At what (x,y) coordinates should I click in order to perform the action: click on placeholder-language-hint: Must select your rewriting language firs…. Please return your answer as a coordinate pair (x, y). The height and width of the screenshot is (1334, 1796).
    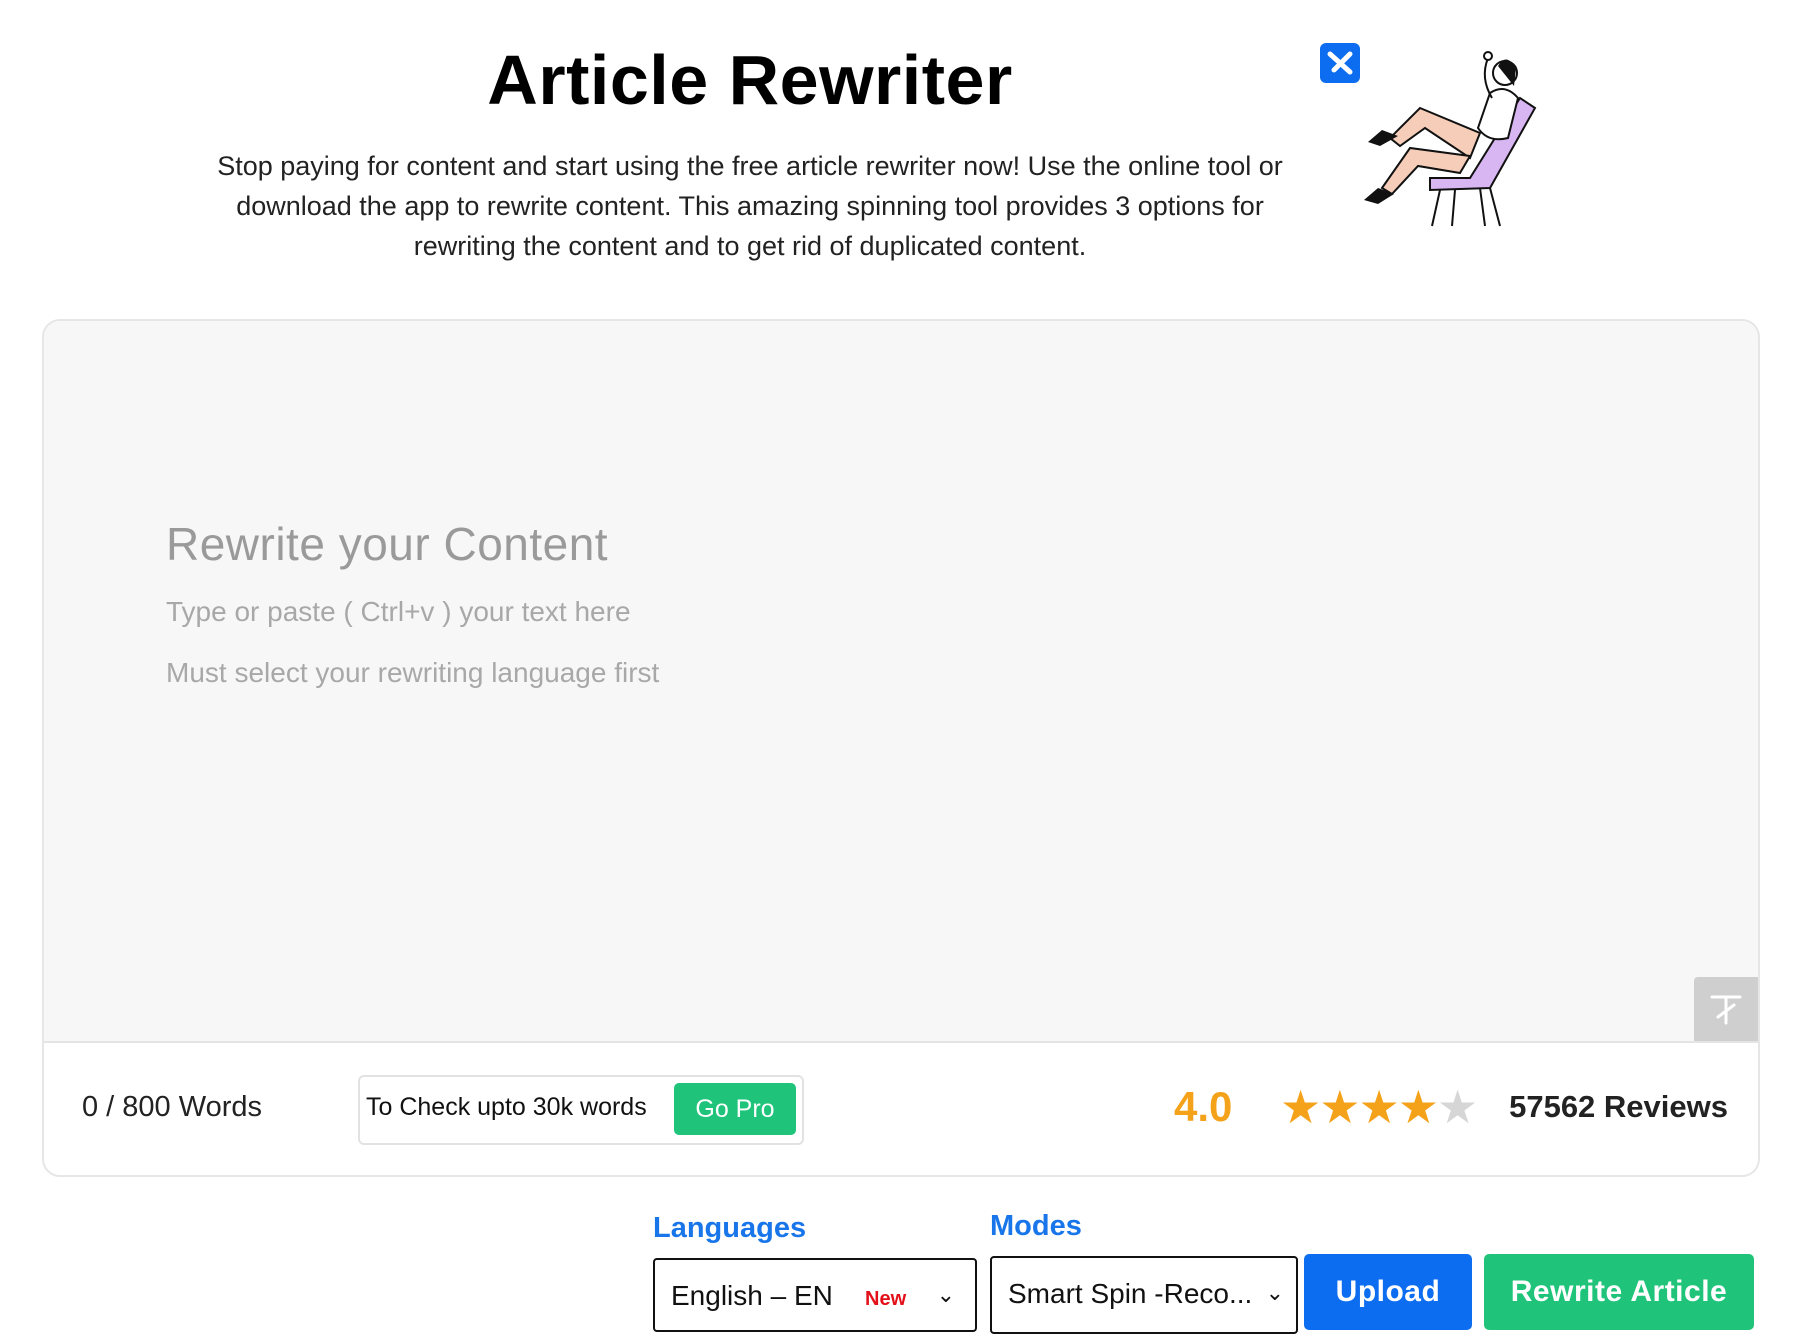
    Looking at the image, I should click on (413, 672).